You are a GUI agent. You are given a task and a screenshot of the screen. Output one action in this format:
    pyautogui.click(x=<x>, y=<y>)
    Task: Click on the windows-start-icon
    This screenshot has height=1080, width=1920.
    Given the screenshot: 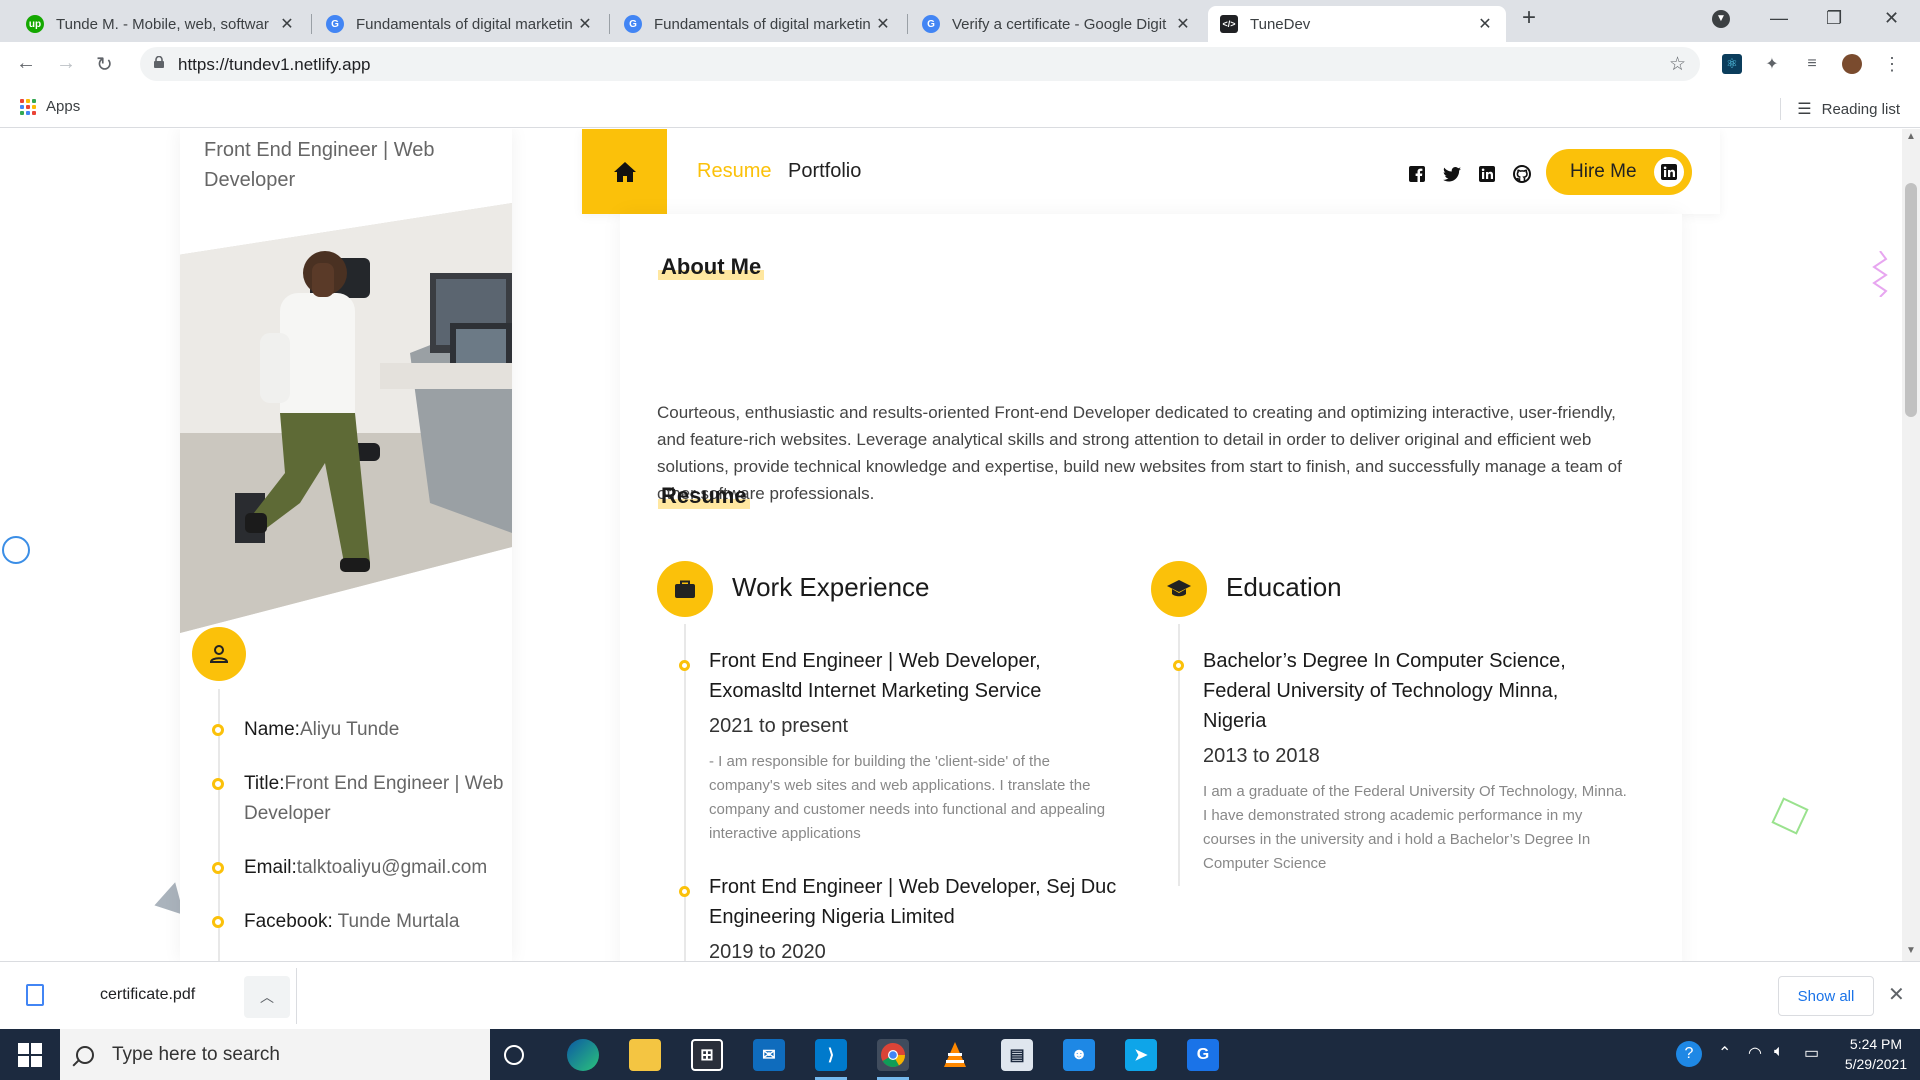 What is the action you would take?
    pyautogui.click(x=30, y=1055)
    